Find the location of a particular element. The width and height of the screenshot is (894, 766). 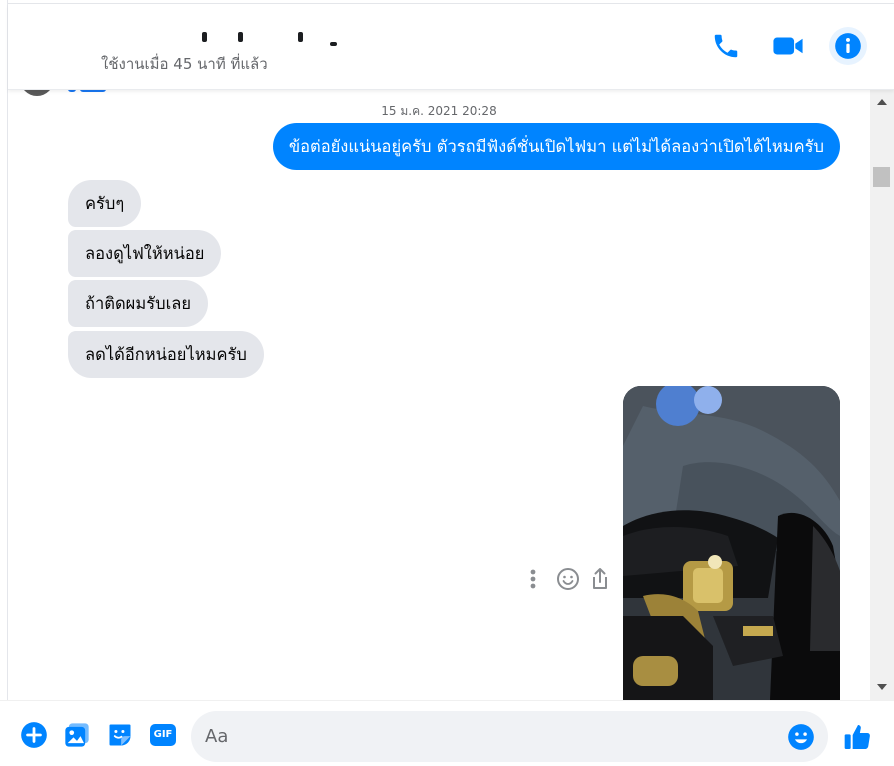

plus-icon is located at coordinates (34, 735).